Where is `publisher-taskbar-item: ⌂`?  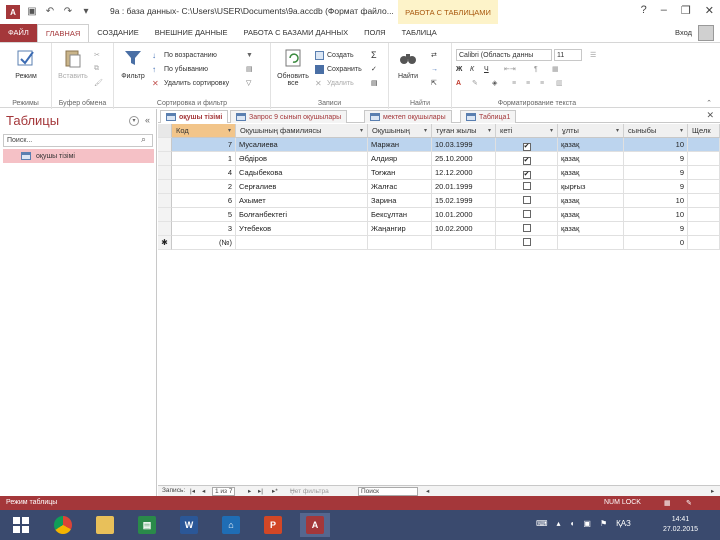 publisher-taskbar-item: ⌂ is located at coordinates (231, 525).